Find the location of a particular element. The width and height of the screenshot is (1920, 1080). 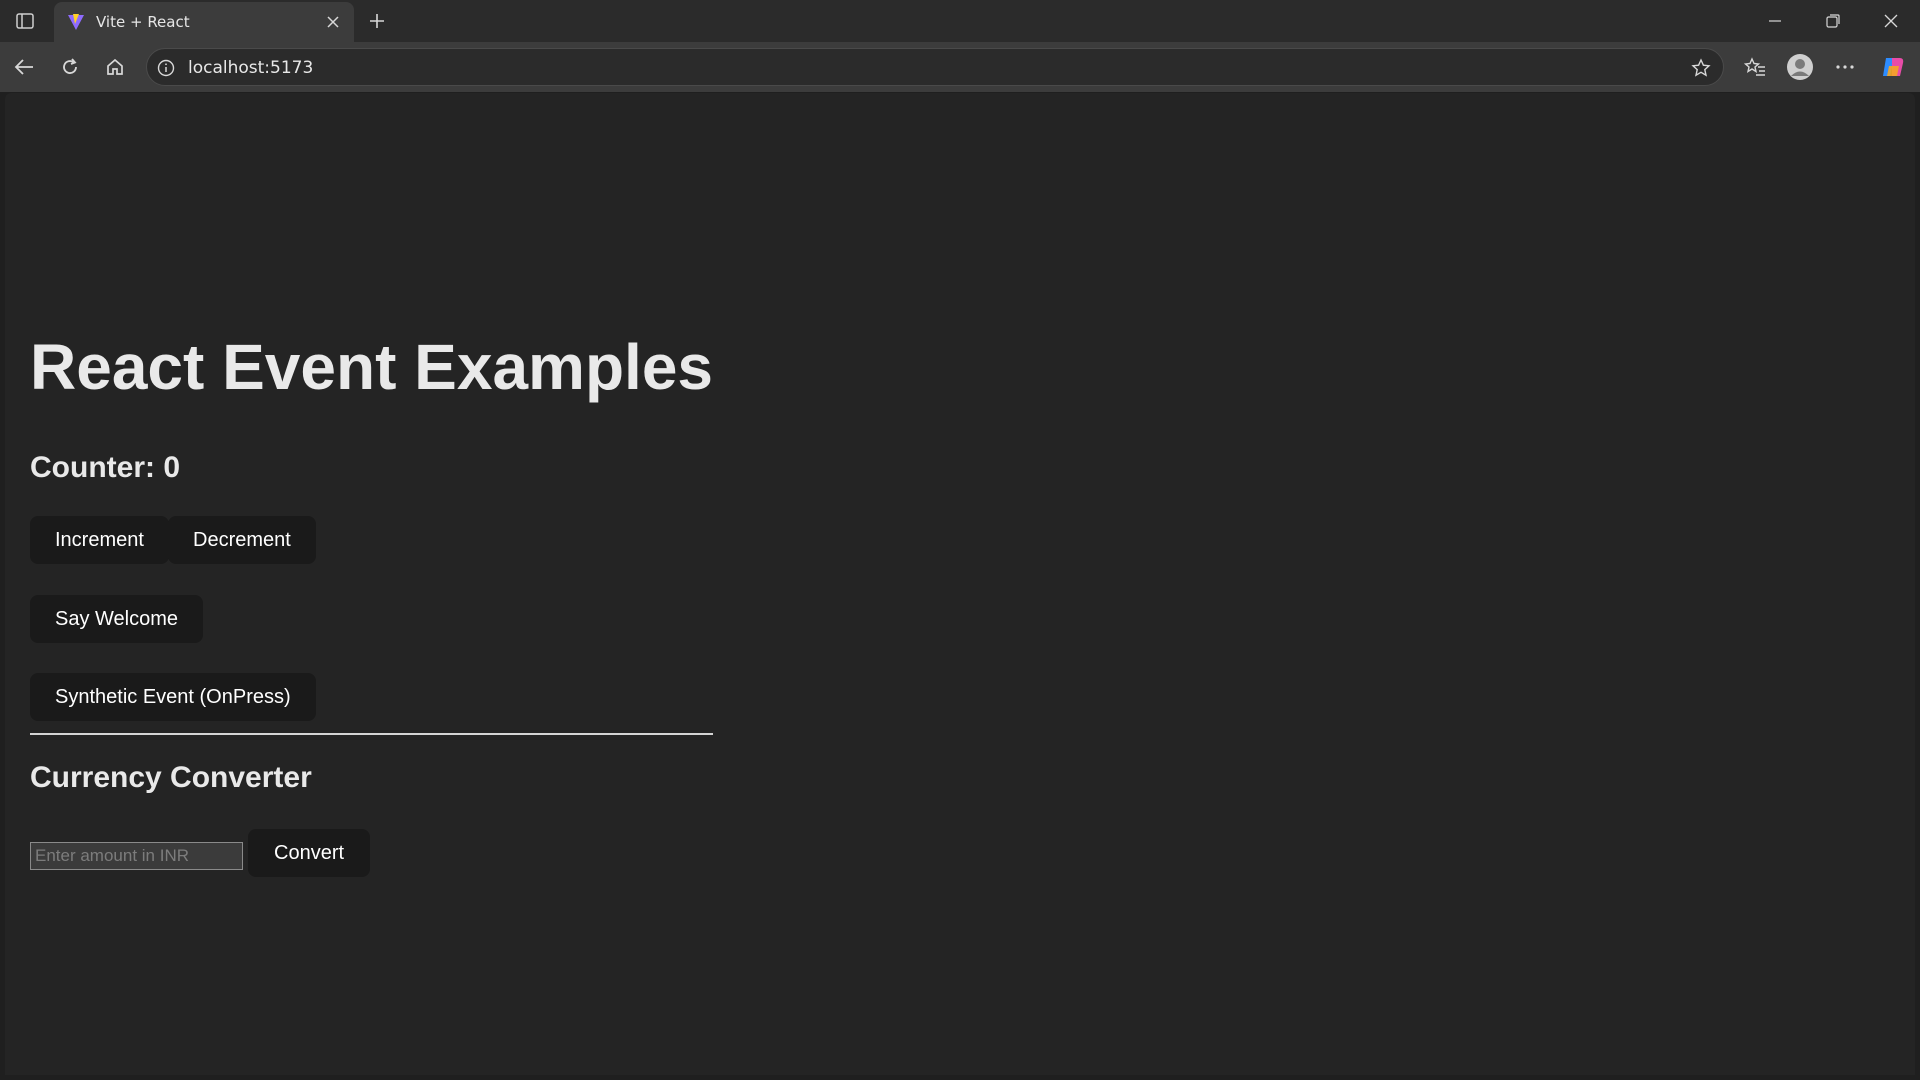

divider is located at coordinates (371, 734).